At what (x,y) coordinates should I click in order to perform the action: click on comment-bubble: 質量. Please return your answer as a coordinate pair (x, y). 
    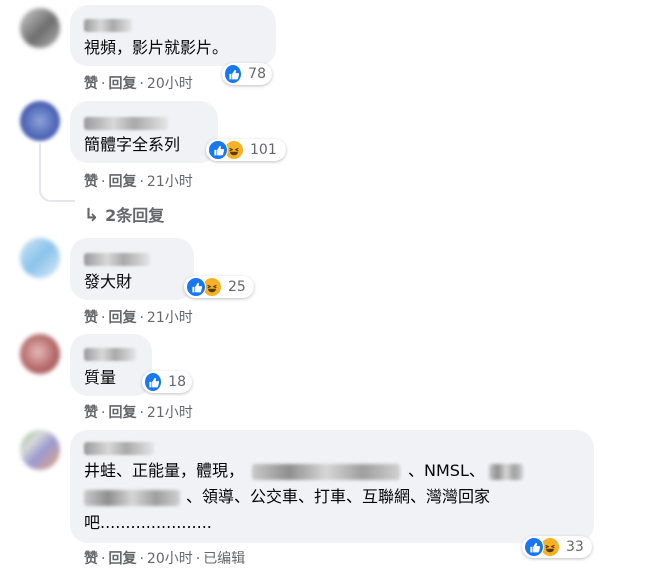
    Looking at the image, I should click on (111, 365).